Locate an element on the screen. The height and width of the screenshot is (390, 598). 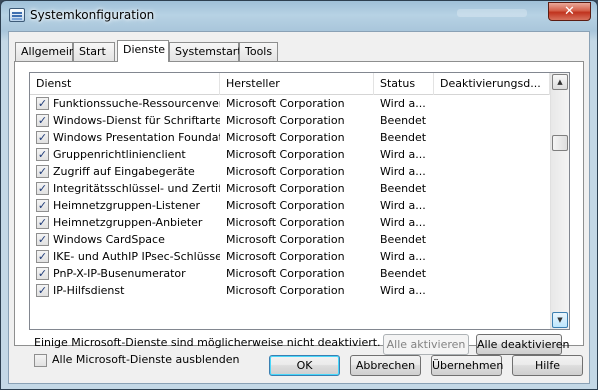
service-name: IP-Hilfsdienst is located at coordinates (89, 290).